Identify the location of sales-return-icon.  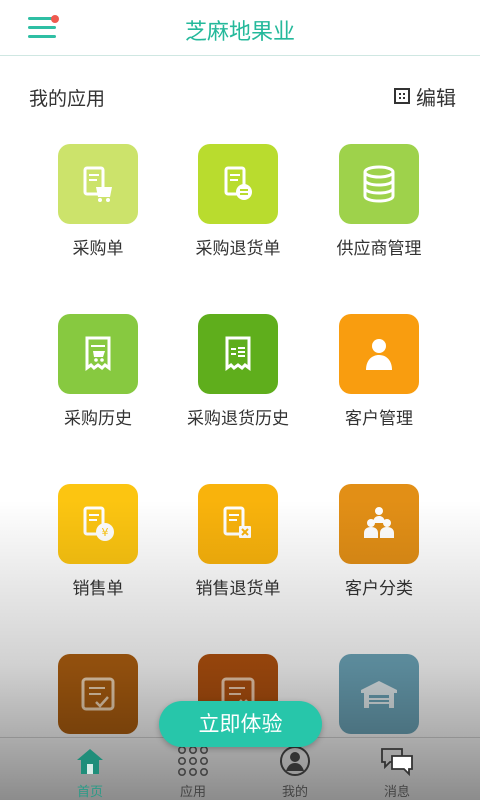
(237, 522).